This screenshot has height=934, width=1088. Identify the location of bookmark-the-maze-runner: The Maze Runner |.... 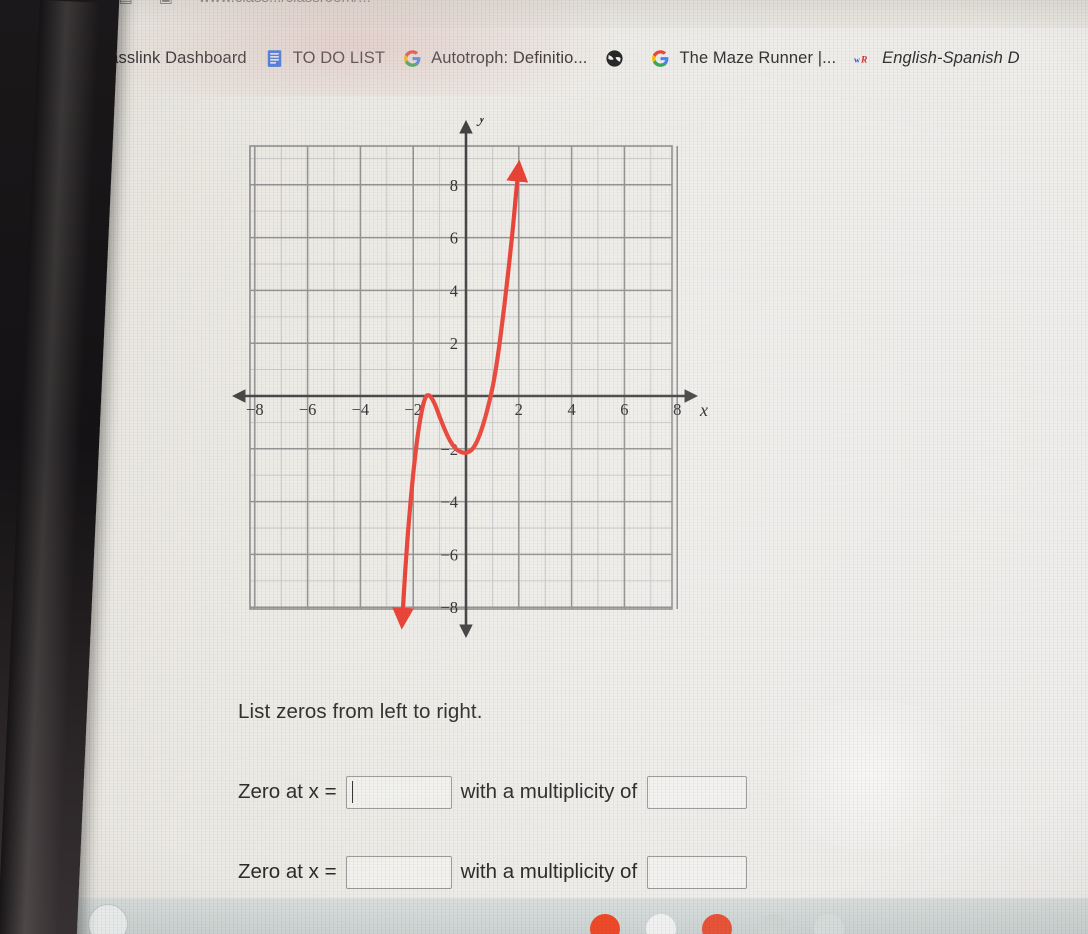
(746, 58).